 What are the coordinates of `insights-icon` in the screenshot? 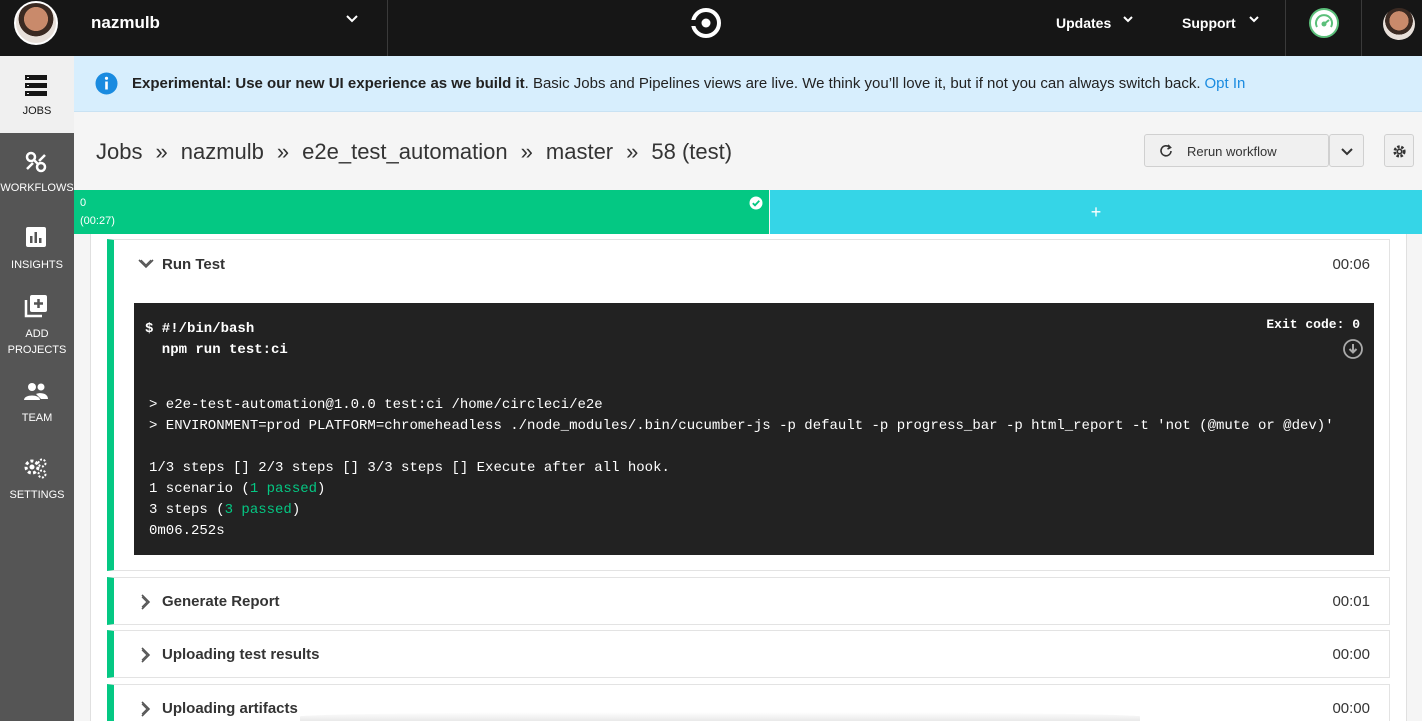 It's located at (36, 237).